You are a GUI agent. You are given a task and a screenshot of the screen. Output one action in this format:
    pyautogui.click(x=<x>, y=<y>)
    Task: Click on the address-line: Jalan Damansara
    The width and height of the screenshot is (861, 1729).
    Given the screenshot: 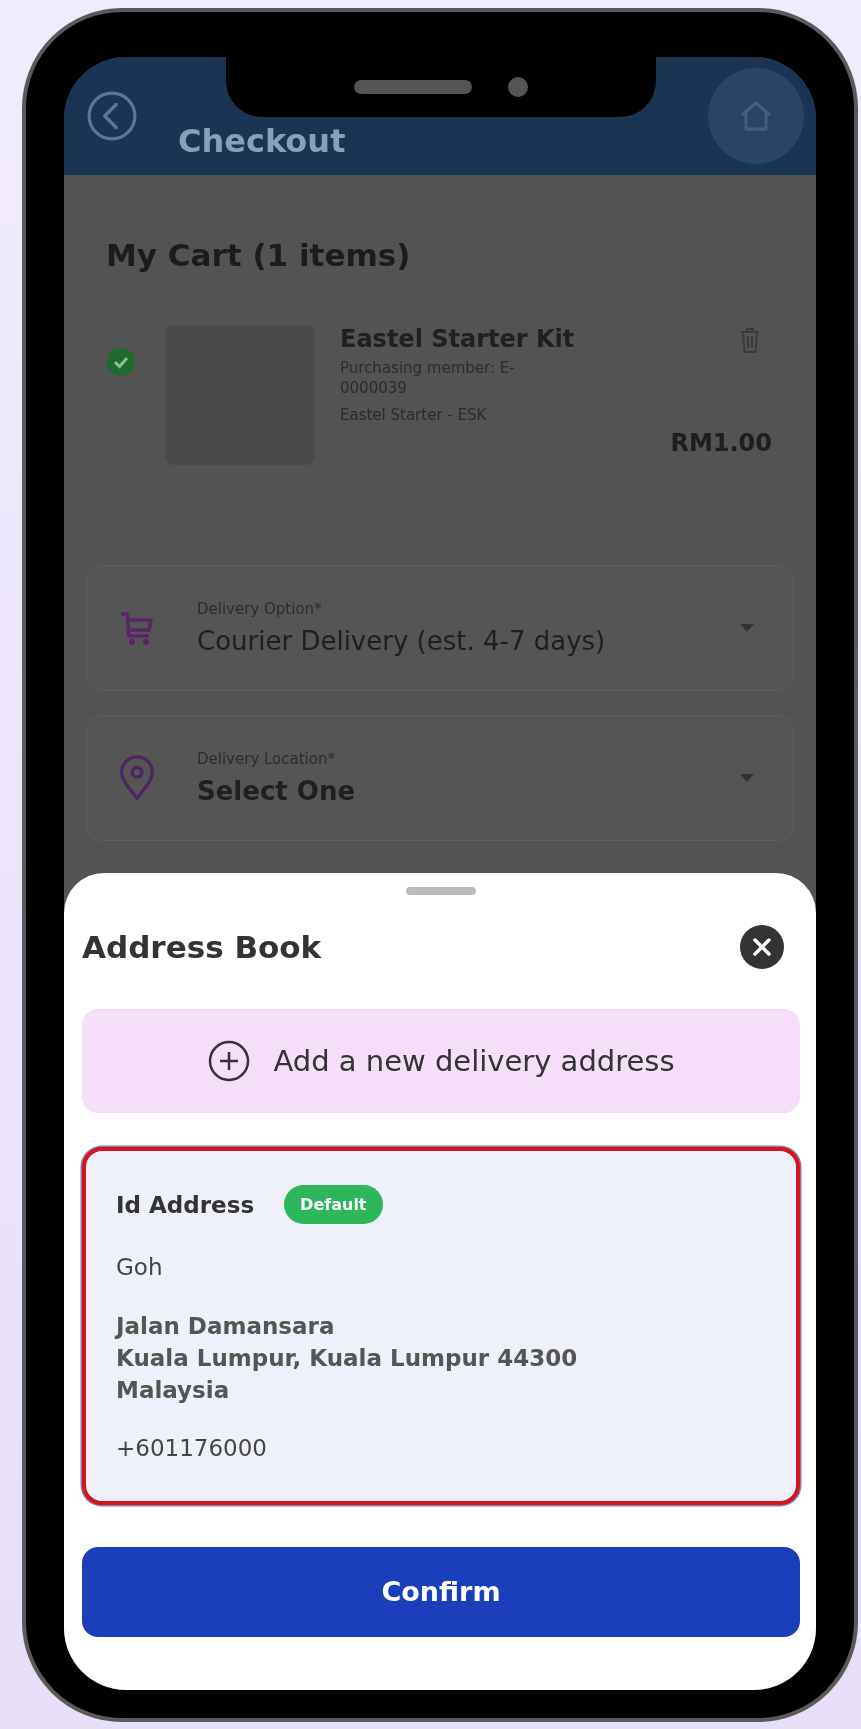 What is the action you would take?
    pyautogui.click(x=226, y=1326)
    